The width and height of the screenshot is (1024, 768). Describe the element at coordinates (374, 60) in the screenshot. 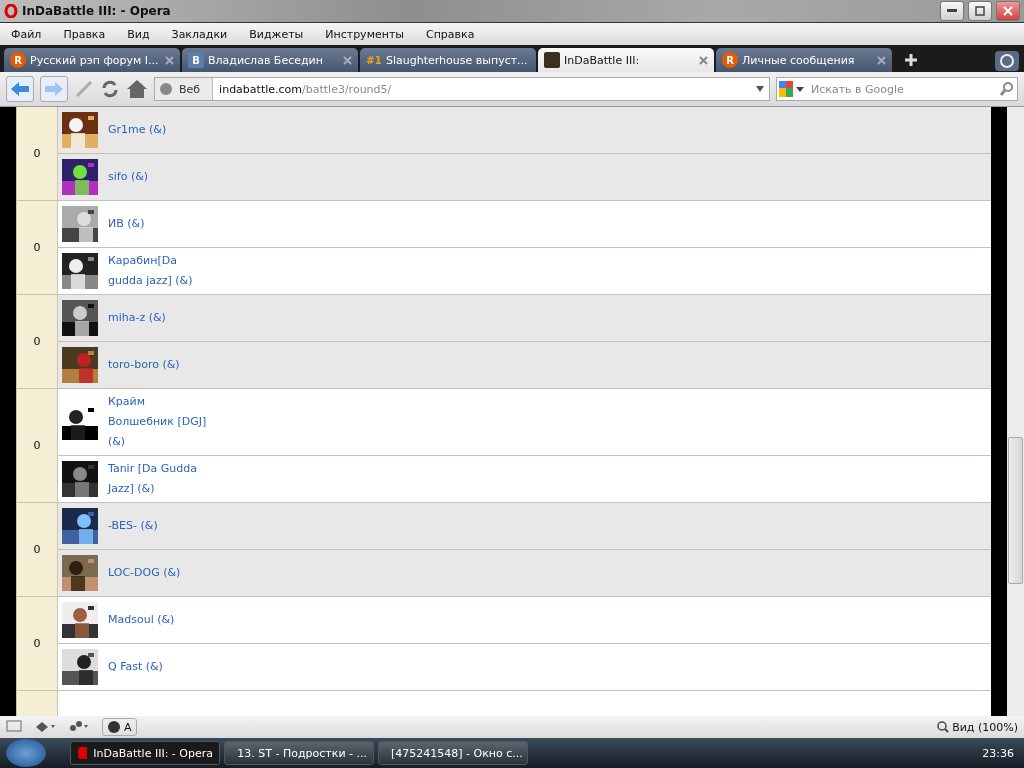

I see `site-icon: #1` at that location.